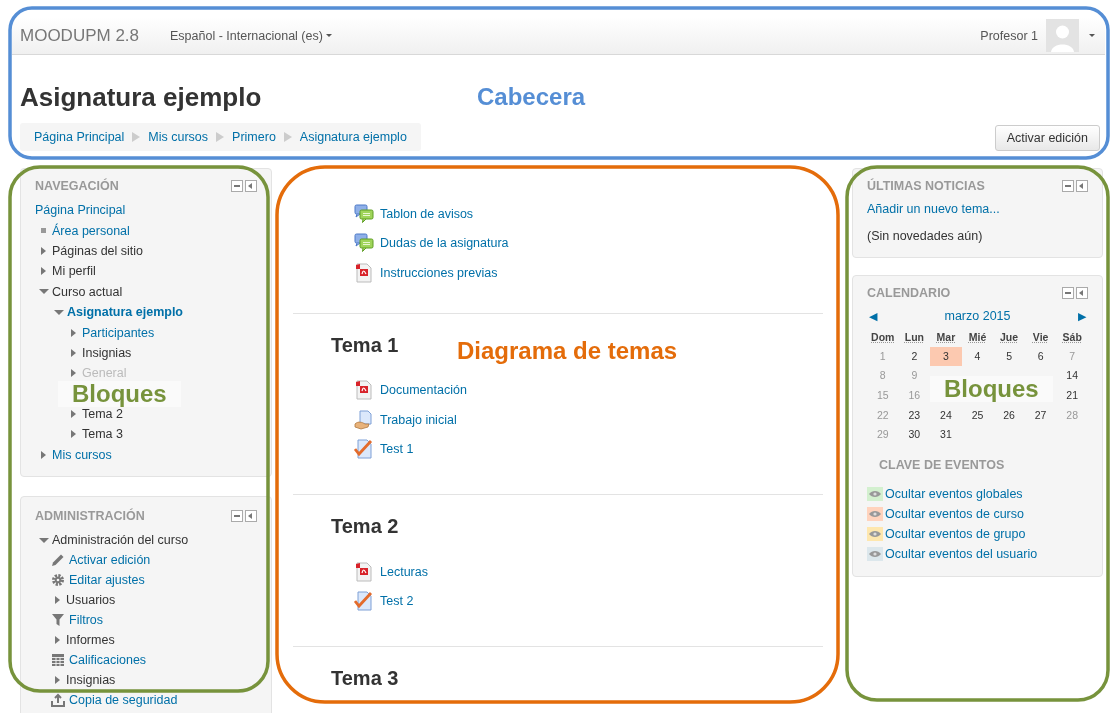 The width and height of the screenshot is (1113, 713). Describe the element at coordinates (80, 210) in the screenshot. I see `nav-item: Página Principal` at that location.